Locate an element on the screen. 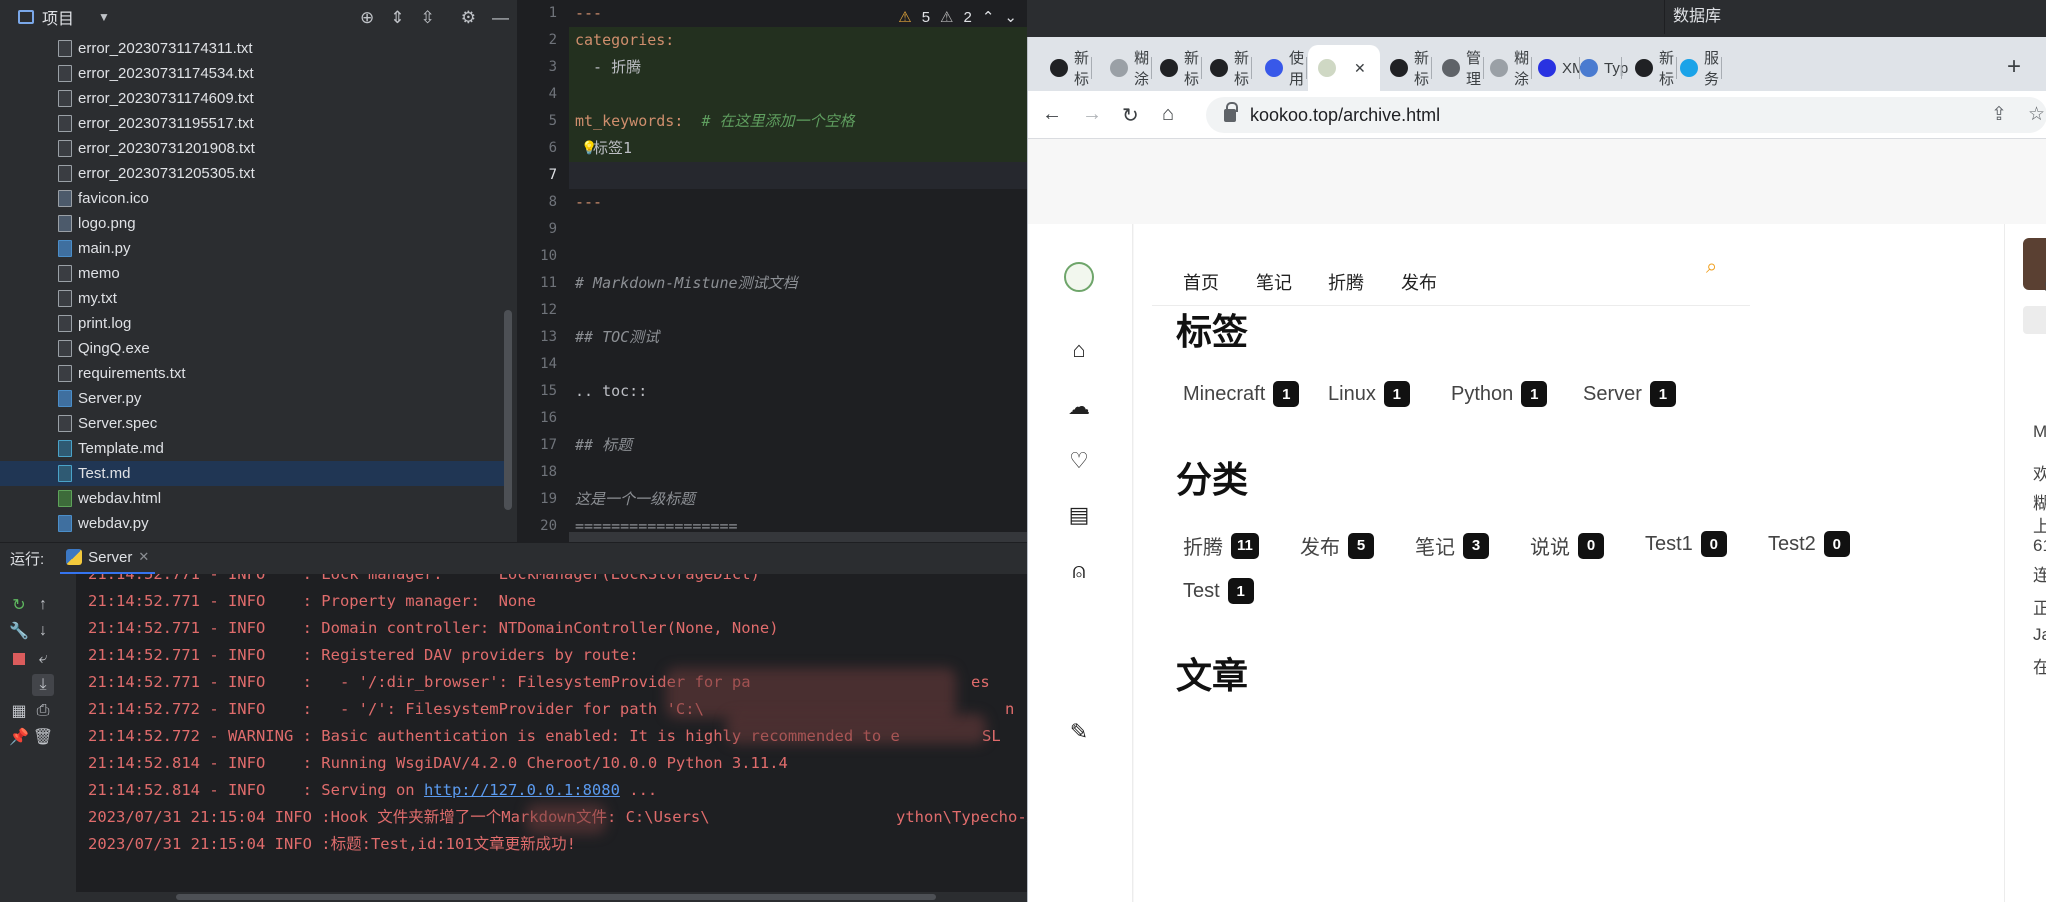 This screenshot has height=902, width=2046. file-tree-item: QingQ.exe is located at coordinates (252, 348).